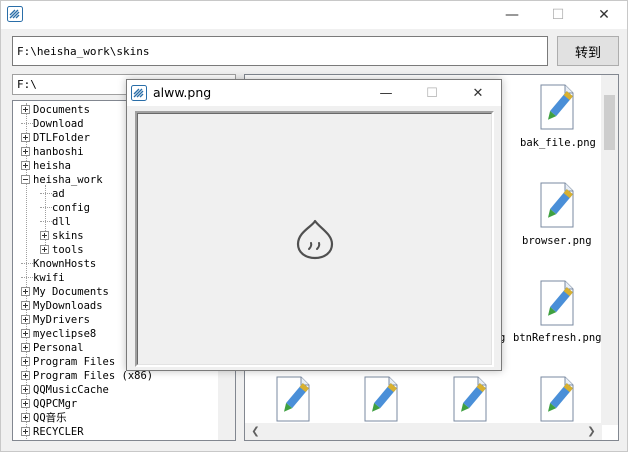  Describe the element at coordinates (25, 179) in the screenshot. I see `collapse-icon` at that location.